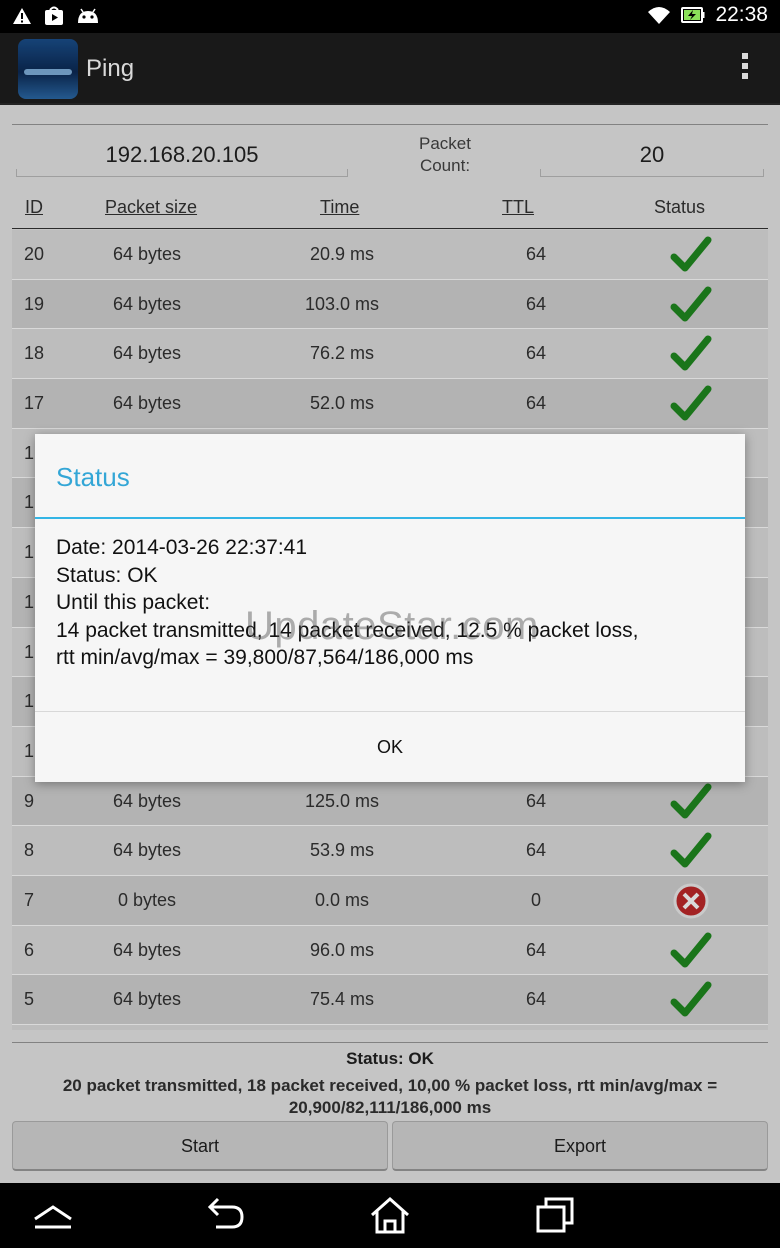 The height and width of the screenshot is (1248, 780). I want to click on start-button: Start, so click(200, 1146).